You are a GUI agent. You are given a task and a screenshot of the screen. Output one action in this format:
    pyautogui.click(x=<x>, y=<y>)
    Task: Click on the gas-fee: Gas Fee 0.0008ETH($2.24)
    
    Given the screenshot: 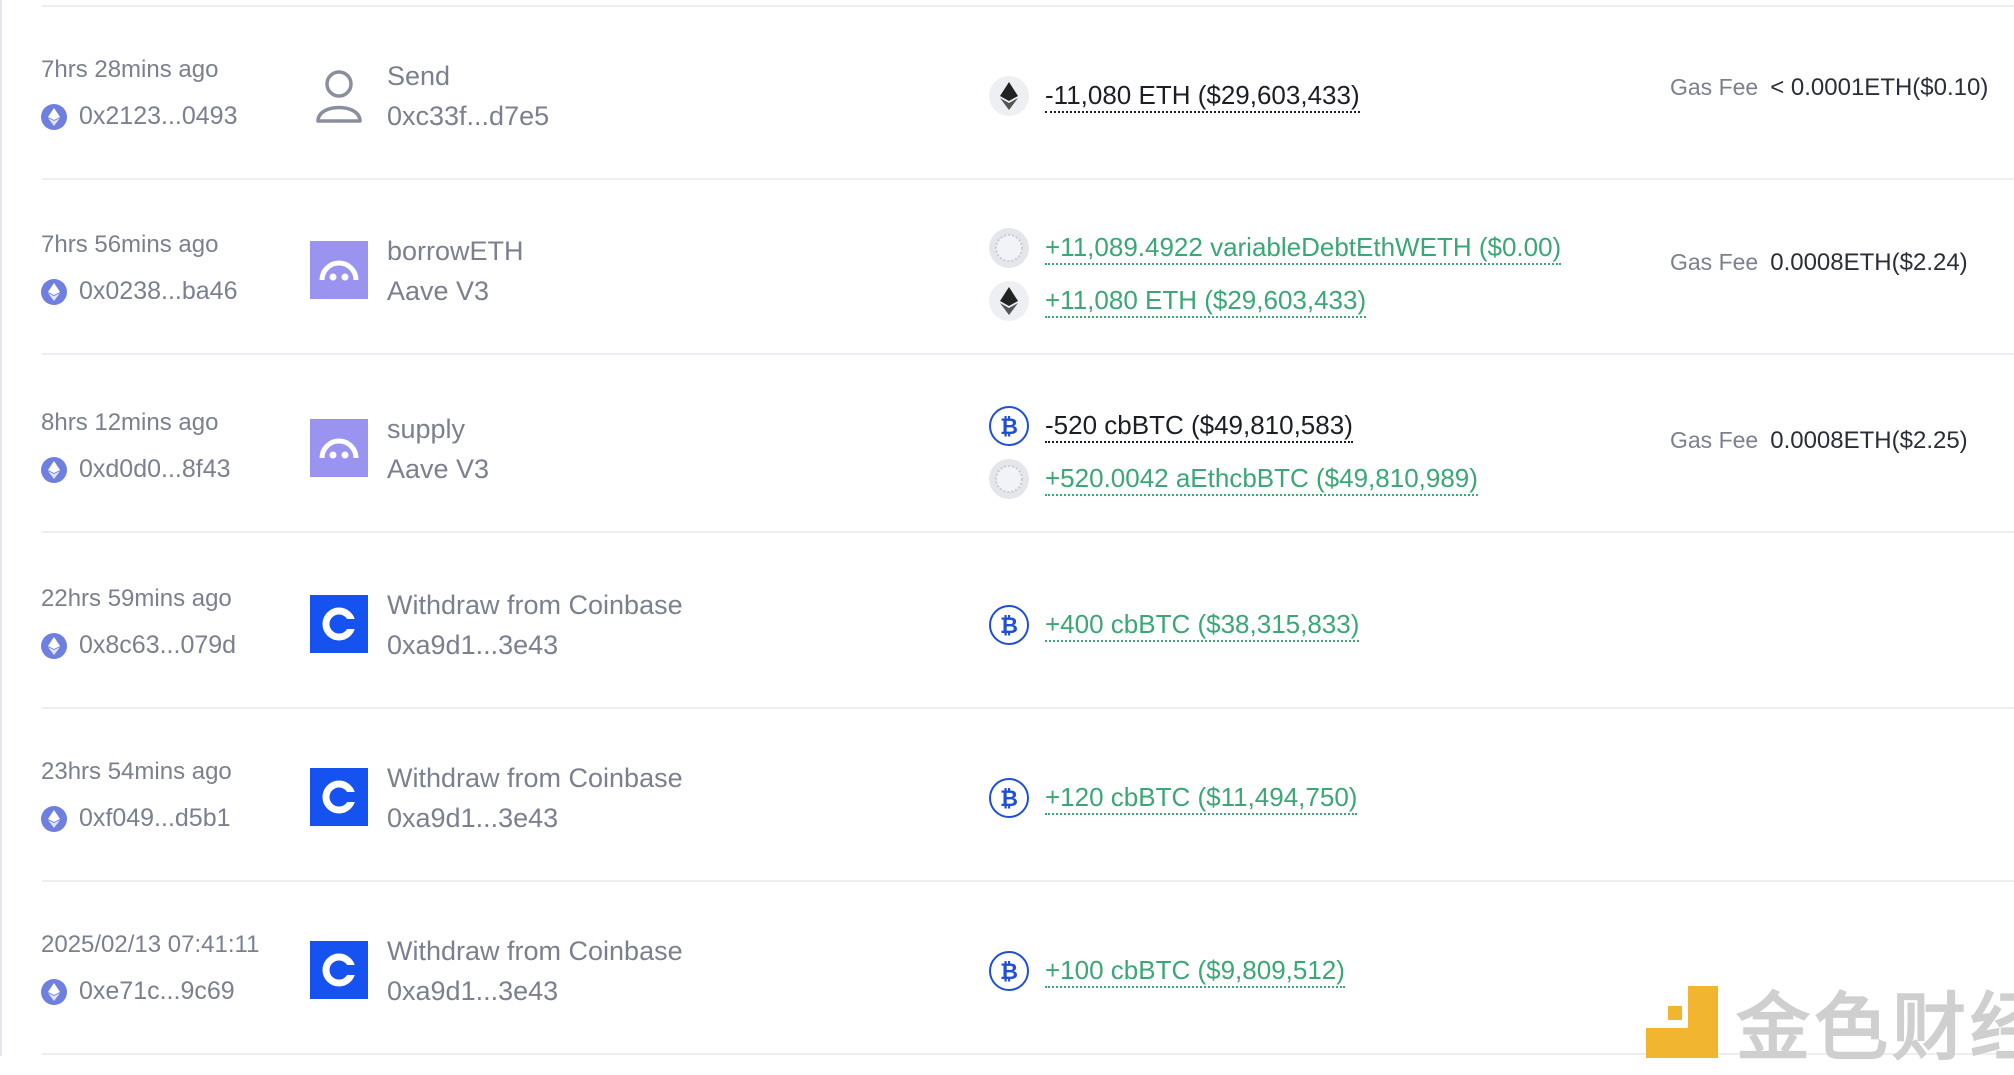 What is the action you would take?
    pyautogui.click(x=1819, y=263)
    